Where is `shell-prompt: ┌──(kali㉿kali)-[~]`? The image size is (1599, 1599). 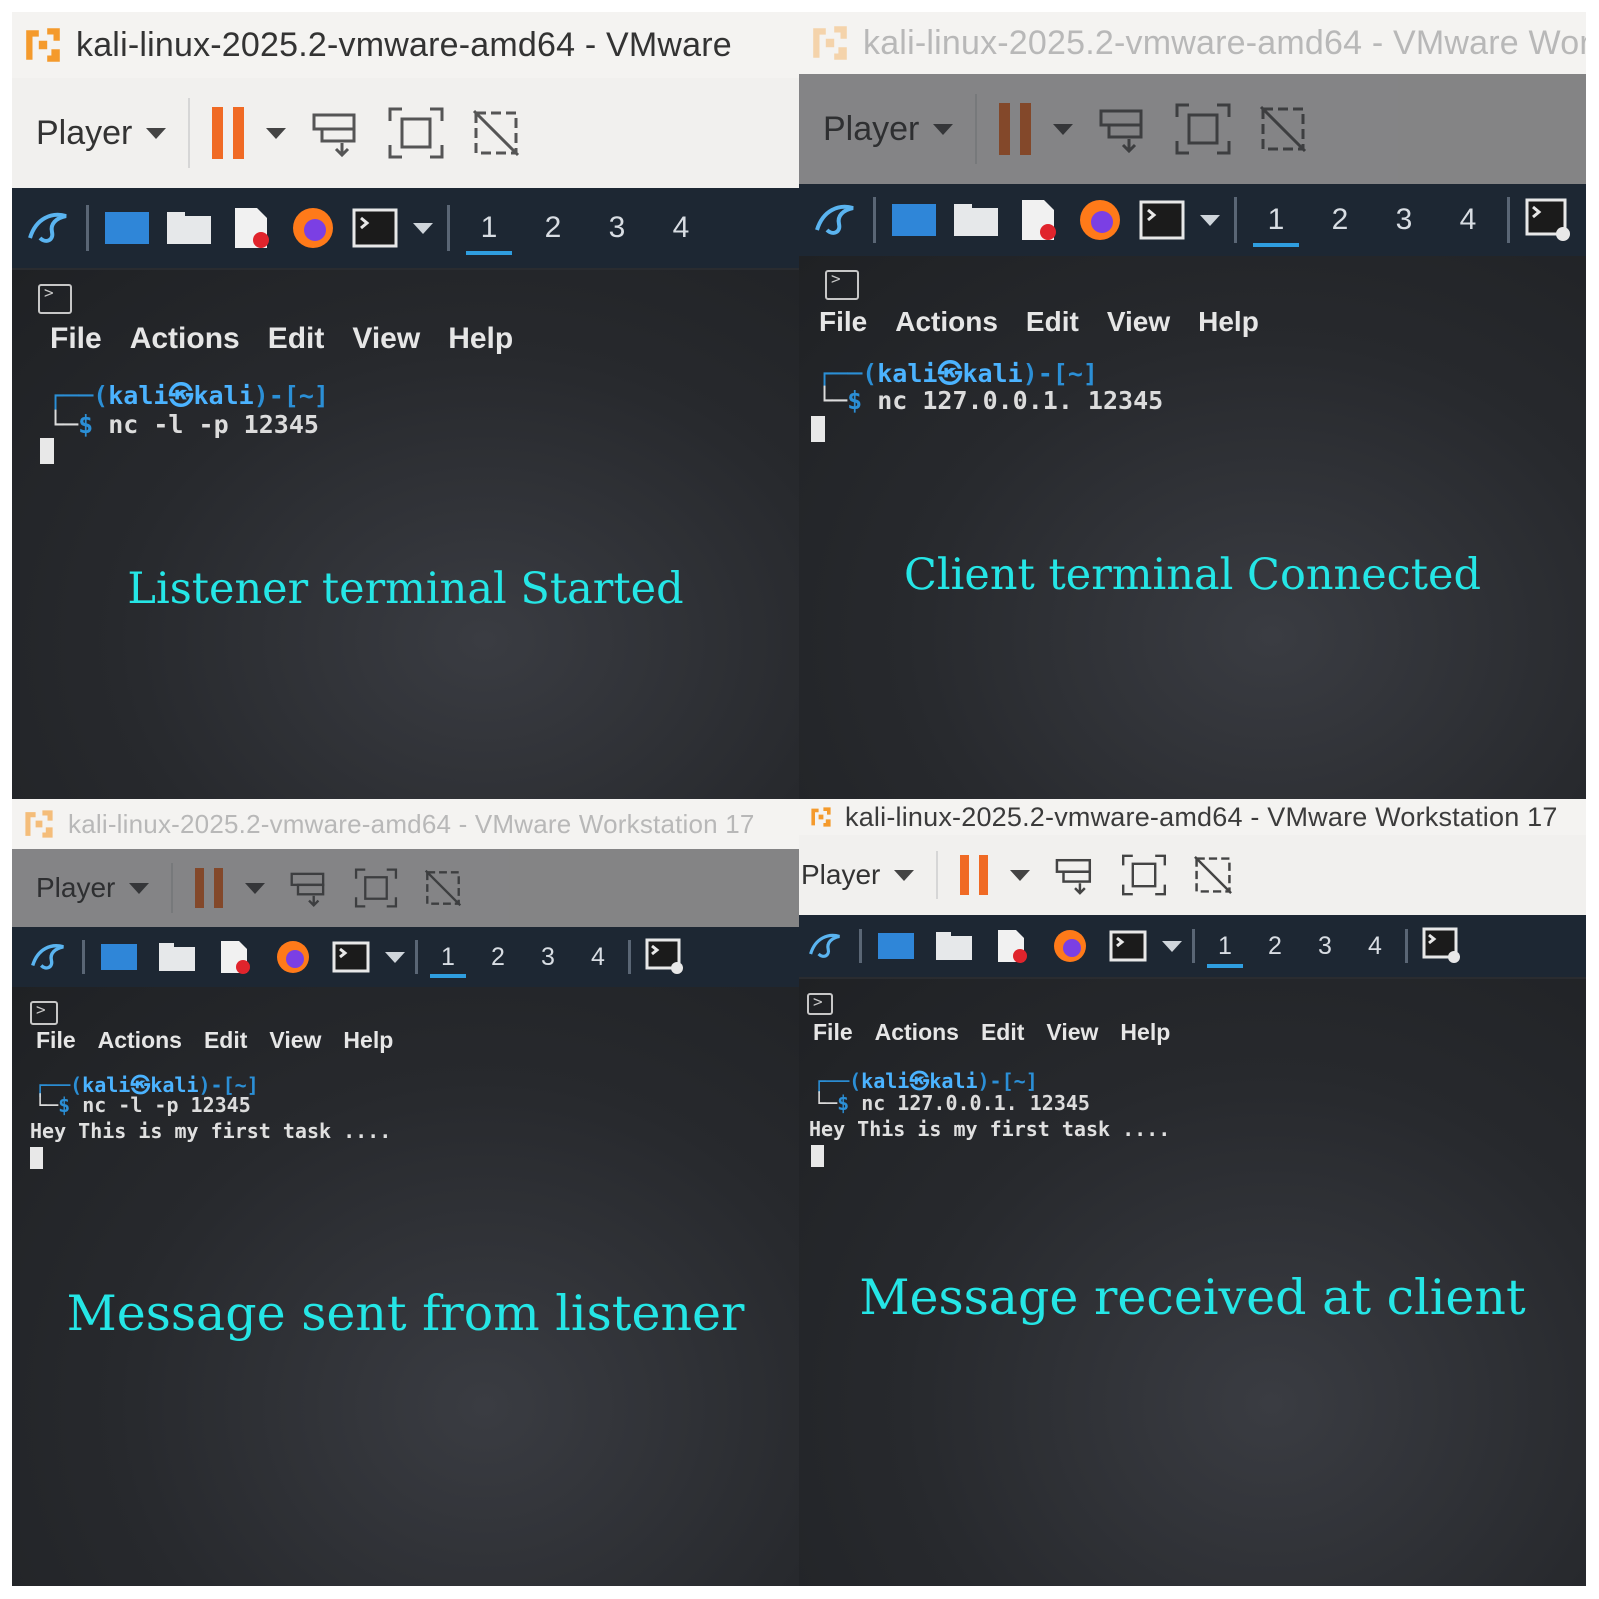
shell-prompt: ┌──(kali㉿kali)-[~] is located at coordinates (925, 1081).